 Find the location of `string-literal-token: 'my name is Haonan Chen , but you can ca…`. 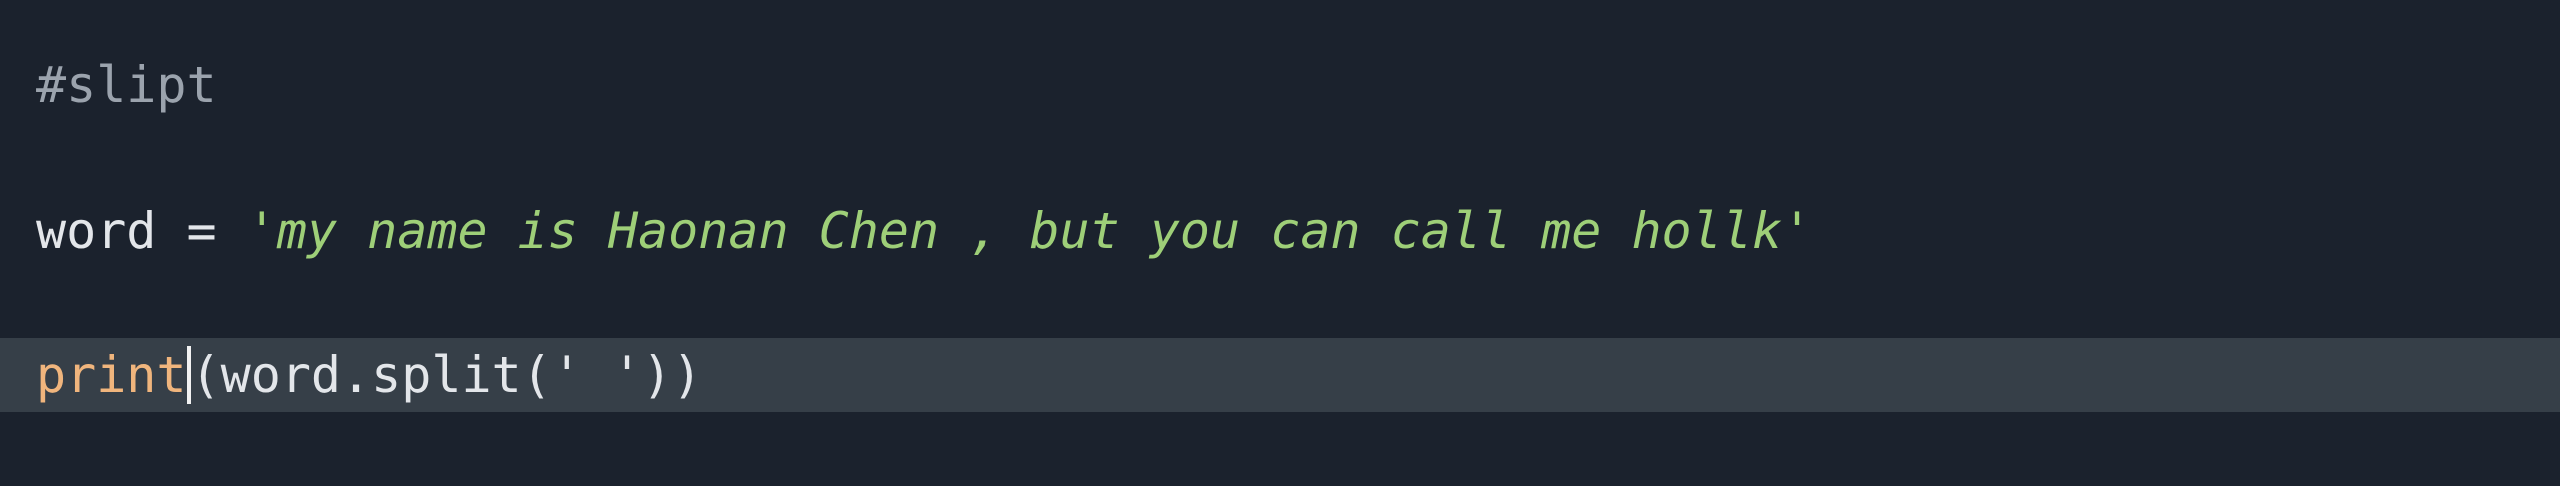

string-literal-token: 'my name is Haonan Chen , but you can ca… is located at coordinates (1029, 231).